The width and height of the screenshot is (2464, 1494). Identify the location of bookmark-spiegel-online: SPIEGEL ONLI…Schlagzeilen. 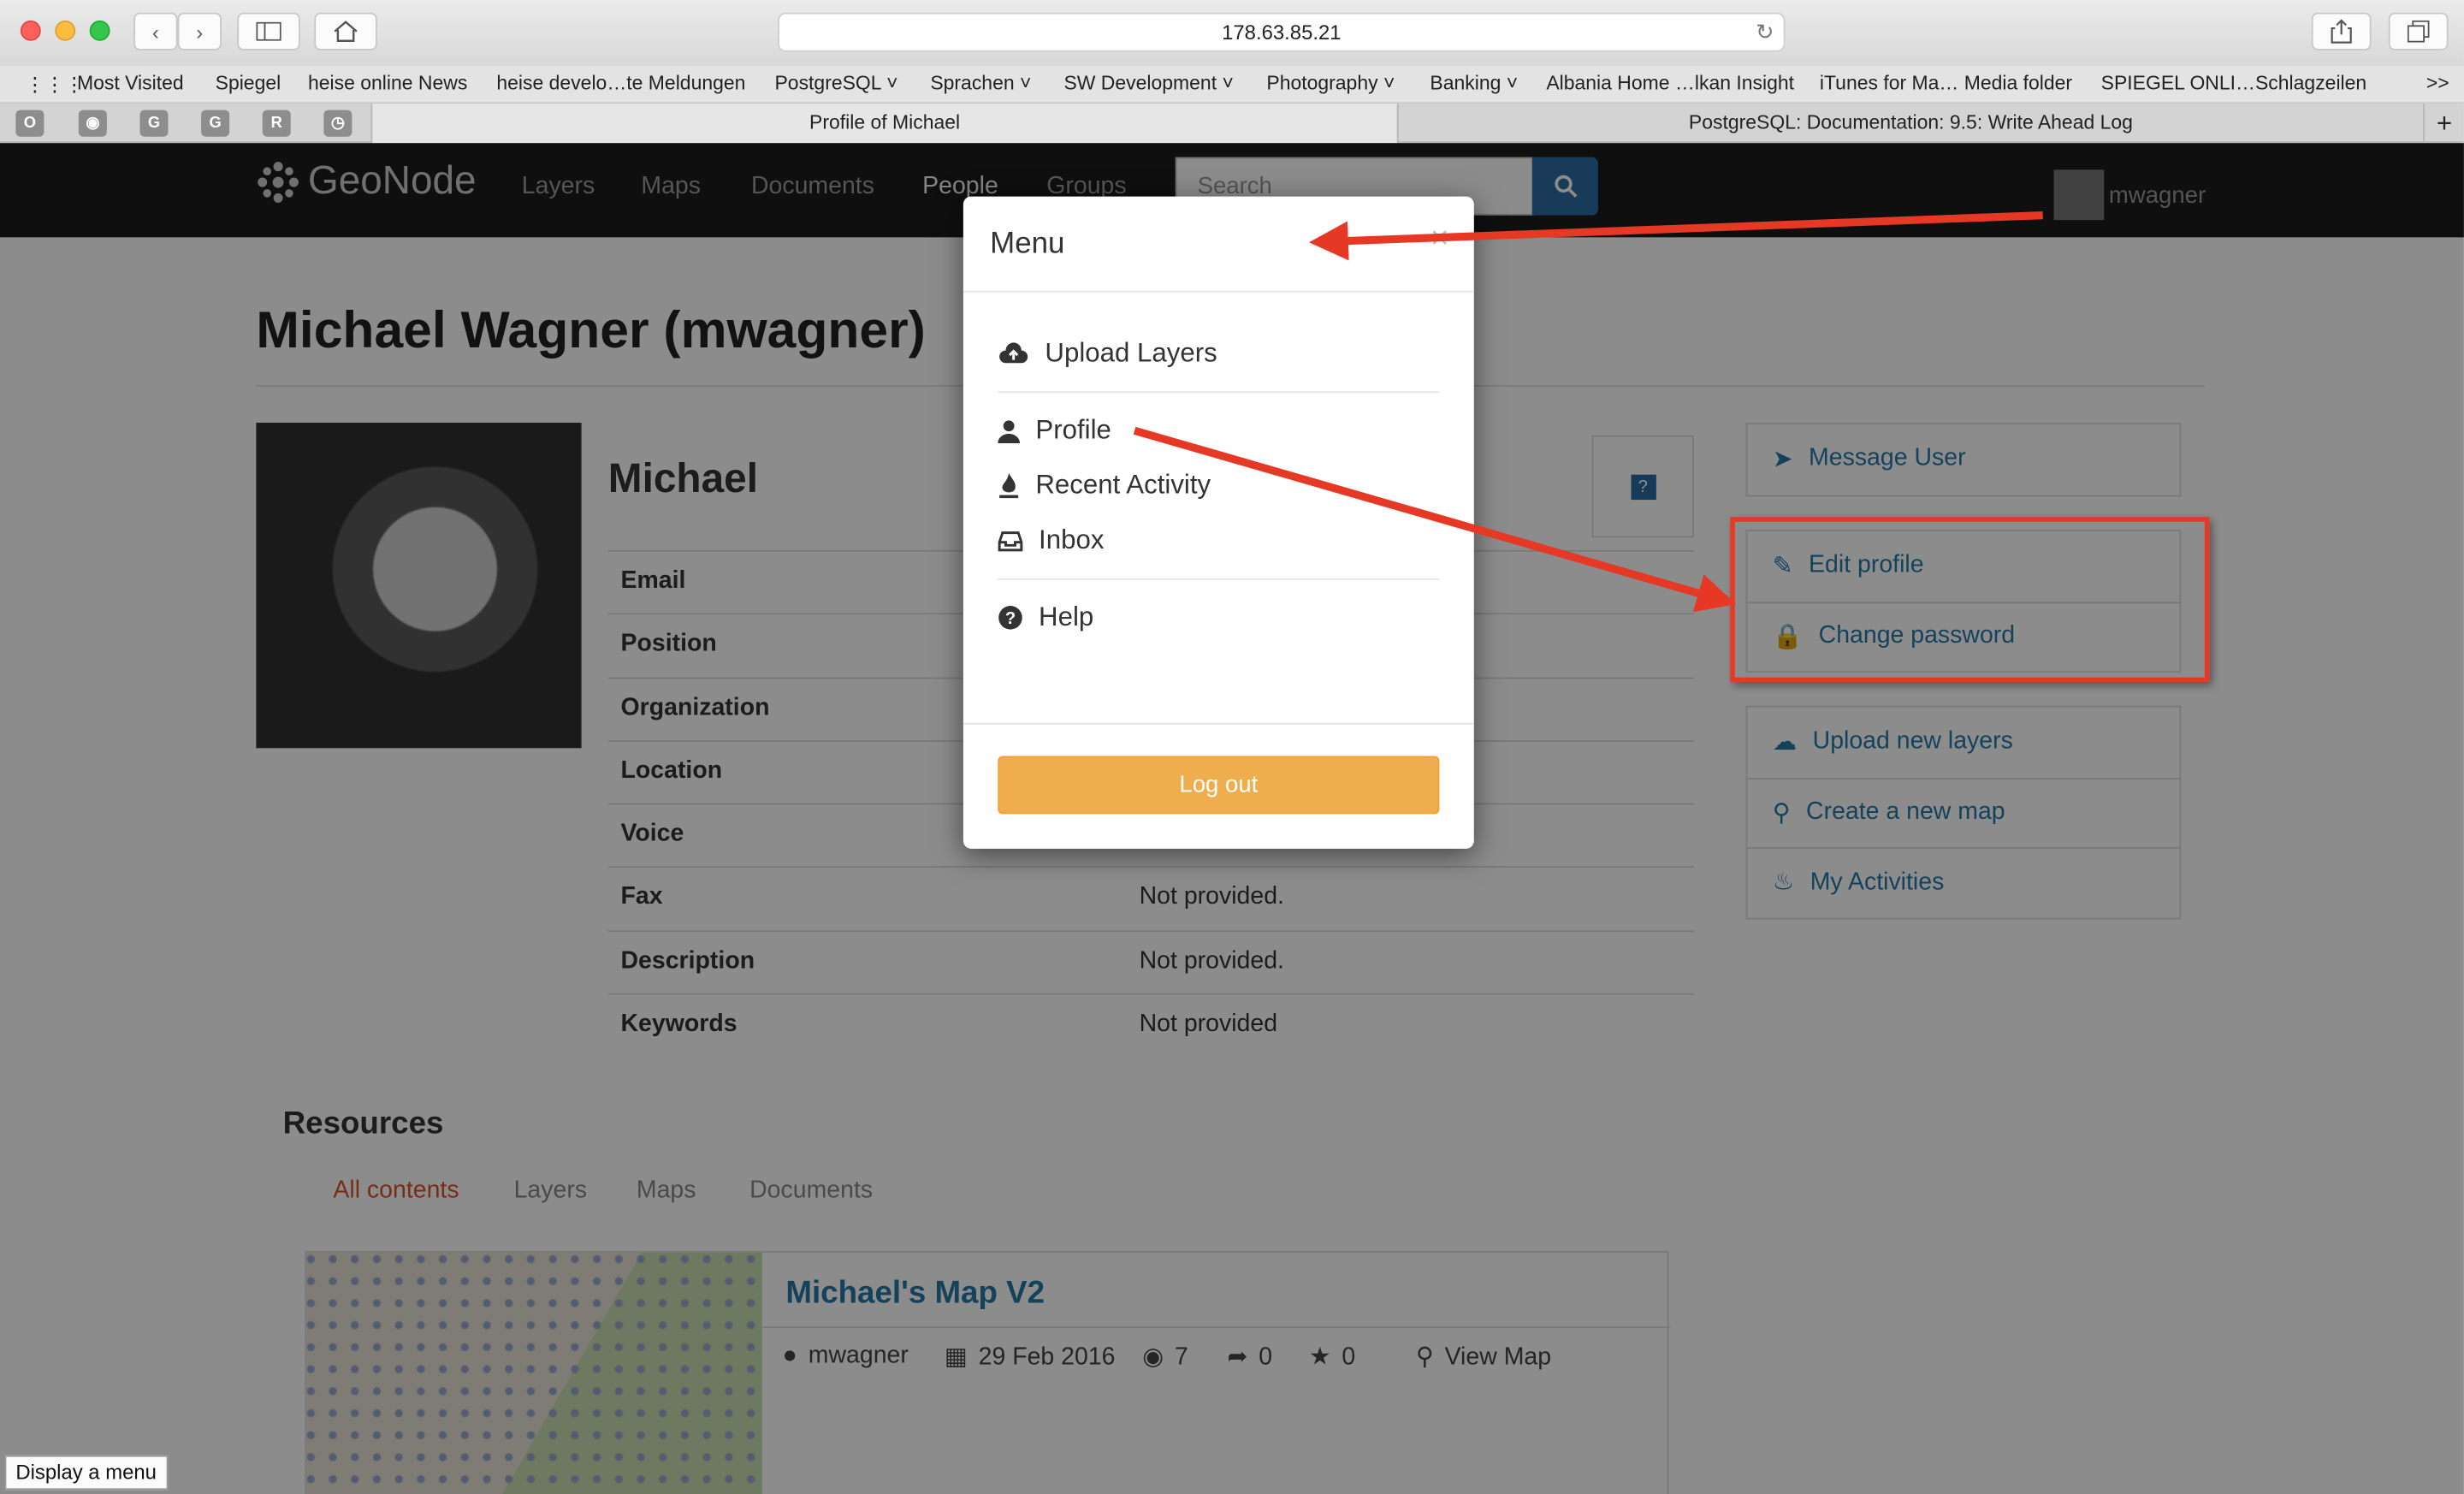
(2234, 83).